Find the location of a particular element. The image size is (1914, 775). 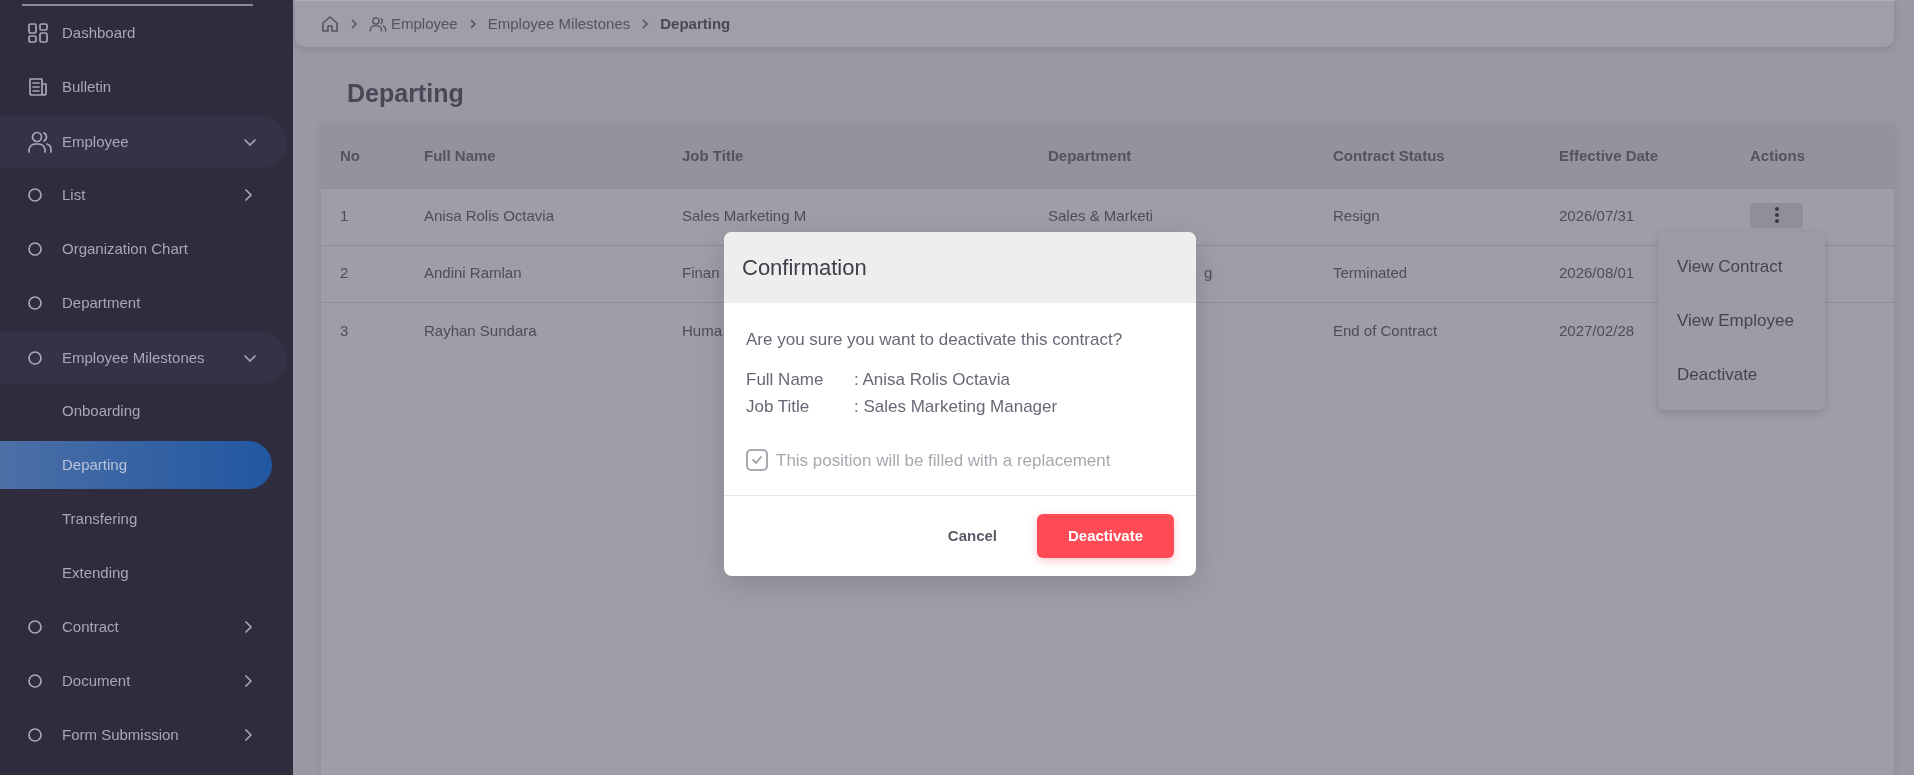

grid-icon is located at coordinates (38, 33).